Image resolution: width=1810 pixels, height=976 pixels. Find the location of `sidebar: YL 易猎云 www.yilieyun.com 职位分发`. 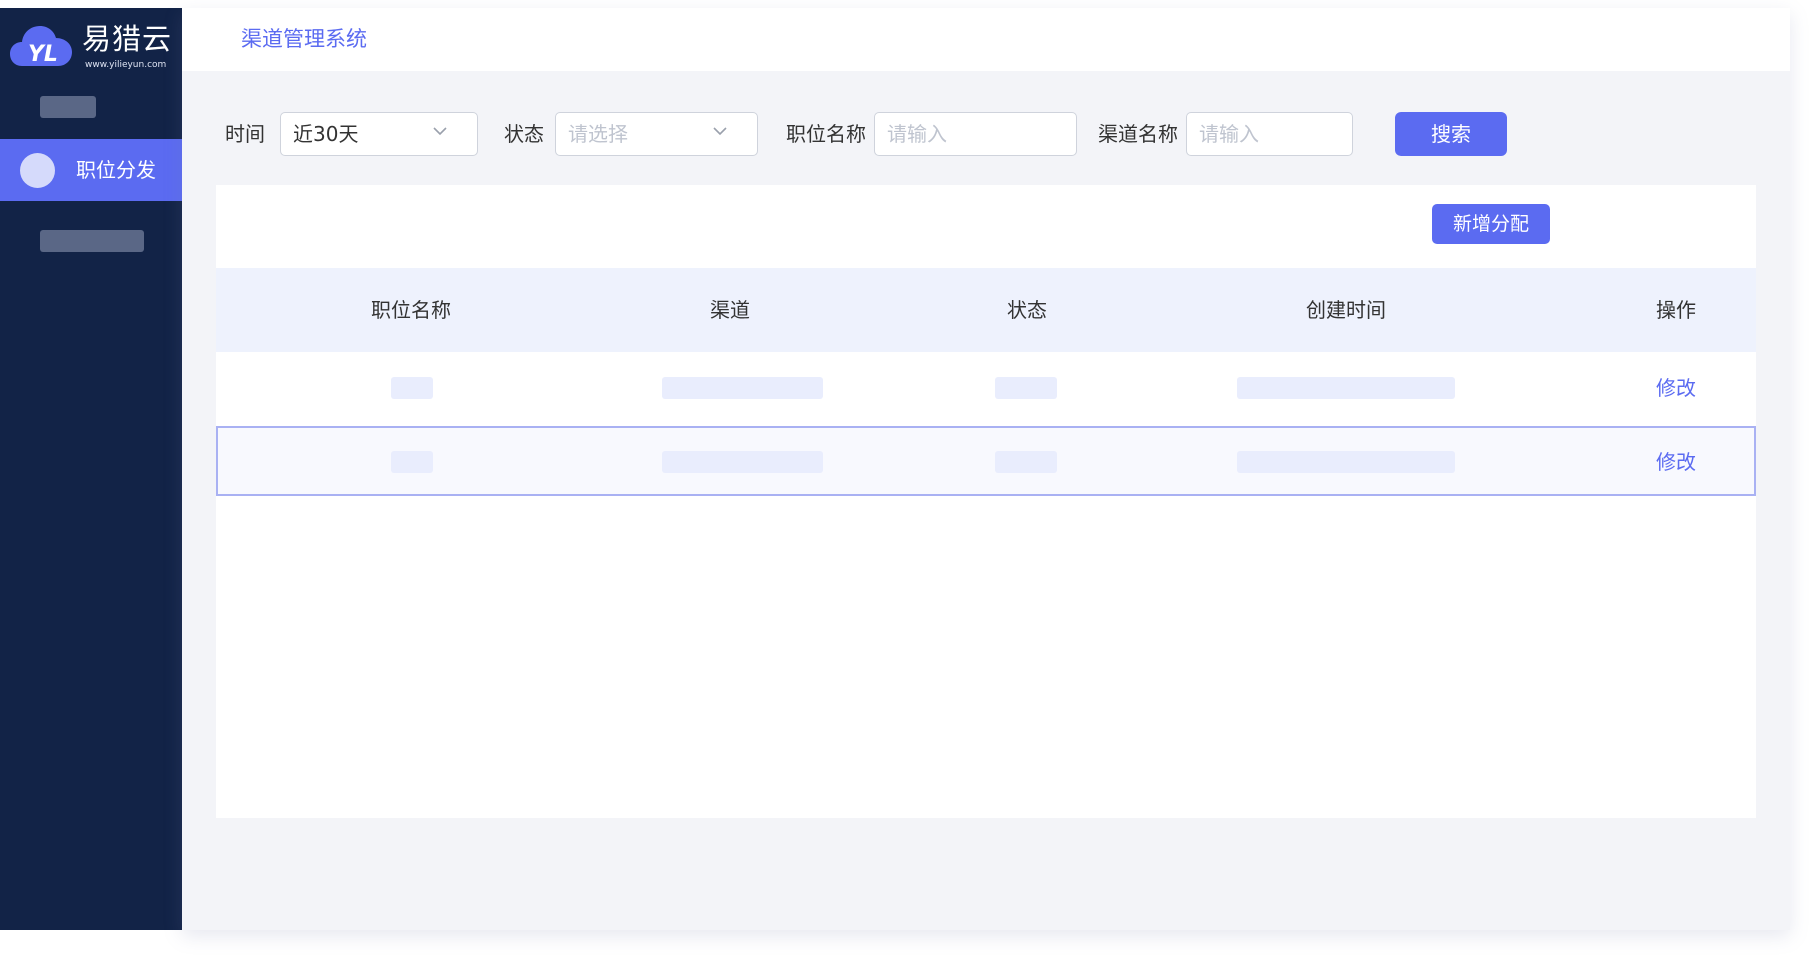

sidebar: YL 易猎云 www.yilieyun.com 职位分发 is located at coordinates (91, 469).